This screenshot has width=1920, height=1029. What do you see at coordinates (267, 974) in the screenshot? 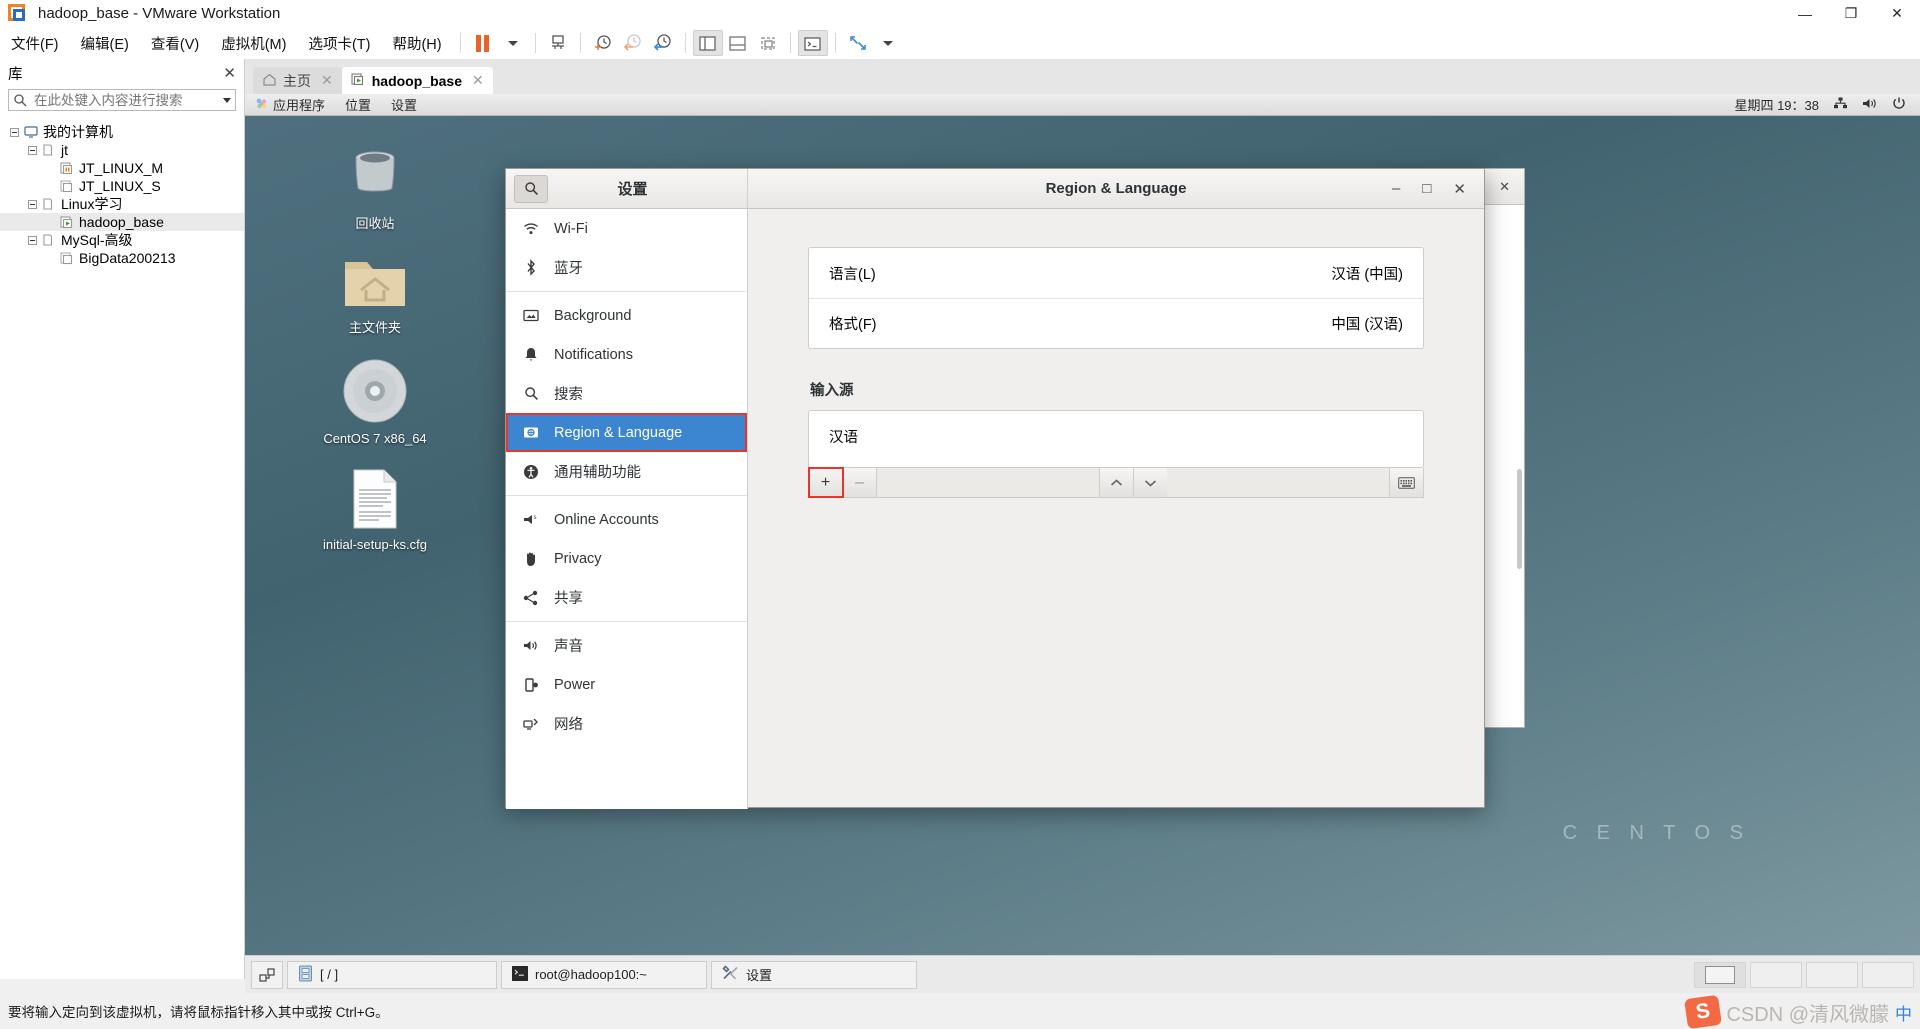
I see `taskbar-devices-button` at bounding box center [267, 974].